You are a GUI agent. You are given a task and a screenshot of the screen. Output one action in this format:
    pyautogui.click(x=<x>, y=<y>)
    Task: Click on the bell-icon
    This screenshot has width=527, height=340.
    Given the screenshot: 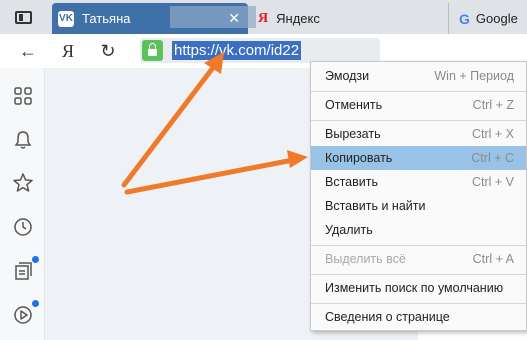 What is the action you would take?
    pyautogui.click(x=23, y=140)
    